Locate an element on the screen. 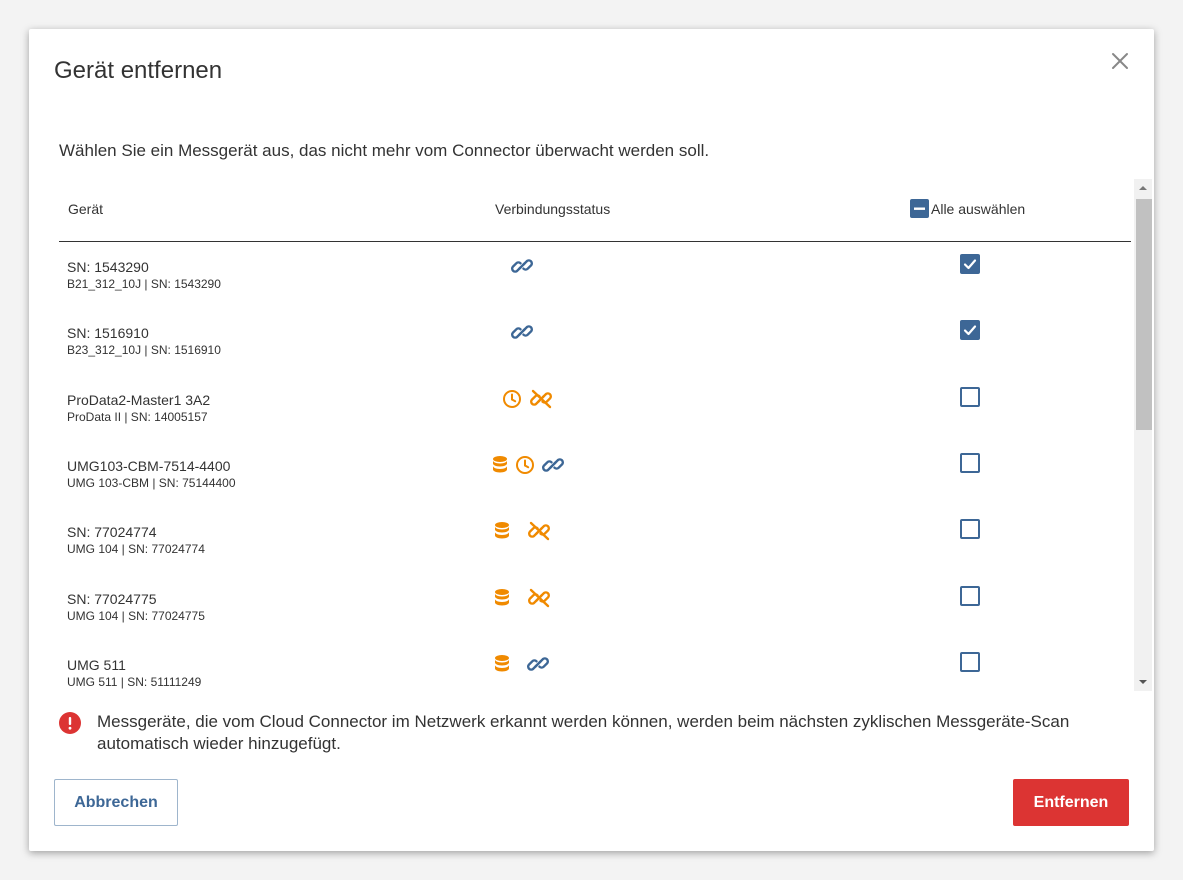 The height and width of the screenshot is (880, 1183). table-scrollbar is located at coordinates (1143, 435).